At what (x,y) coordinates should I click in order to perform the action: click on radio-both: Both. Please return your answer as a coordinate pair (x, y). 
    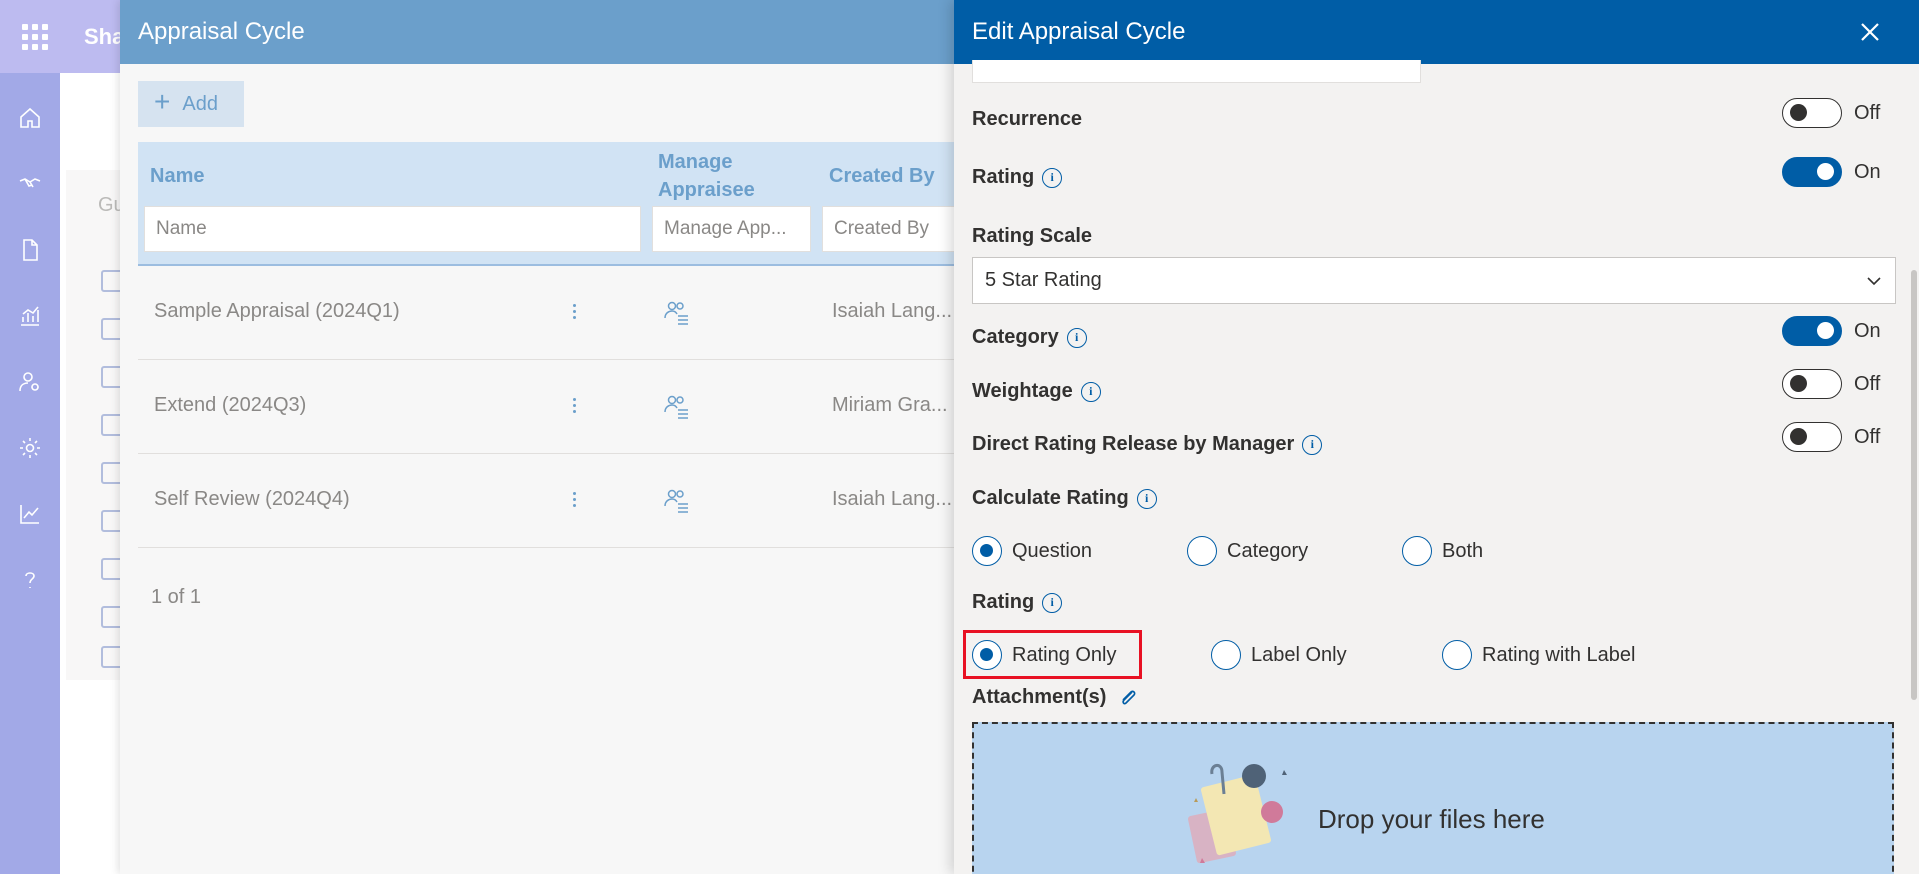
    Looking at the image, I should click on (1442, 551).